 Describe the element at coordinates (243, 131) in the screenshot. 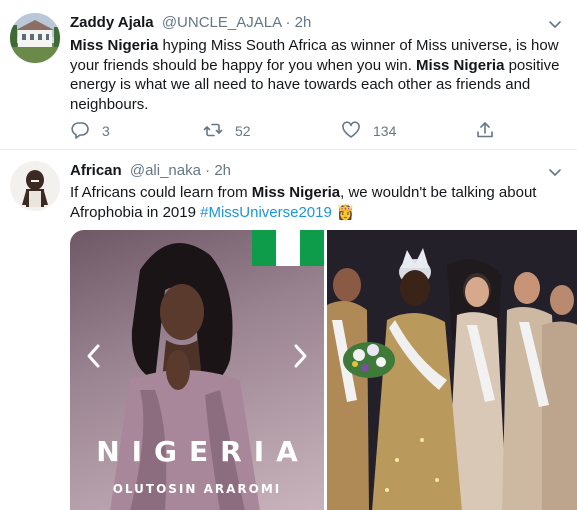

I see `retweet-count: 52` at that location.